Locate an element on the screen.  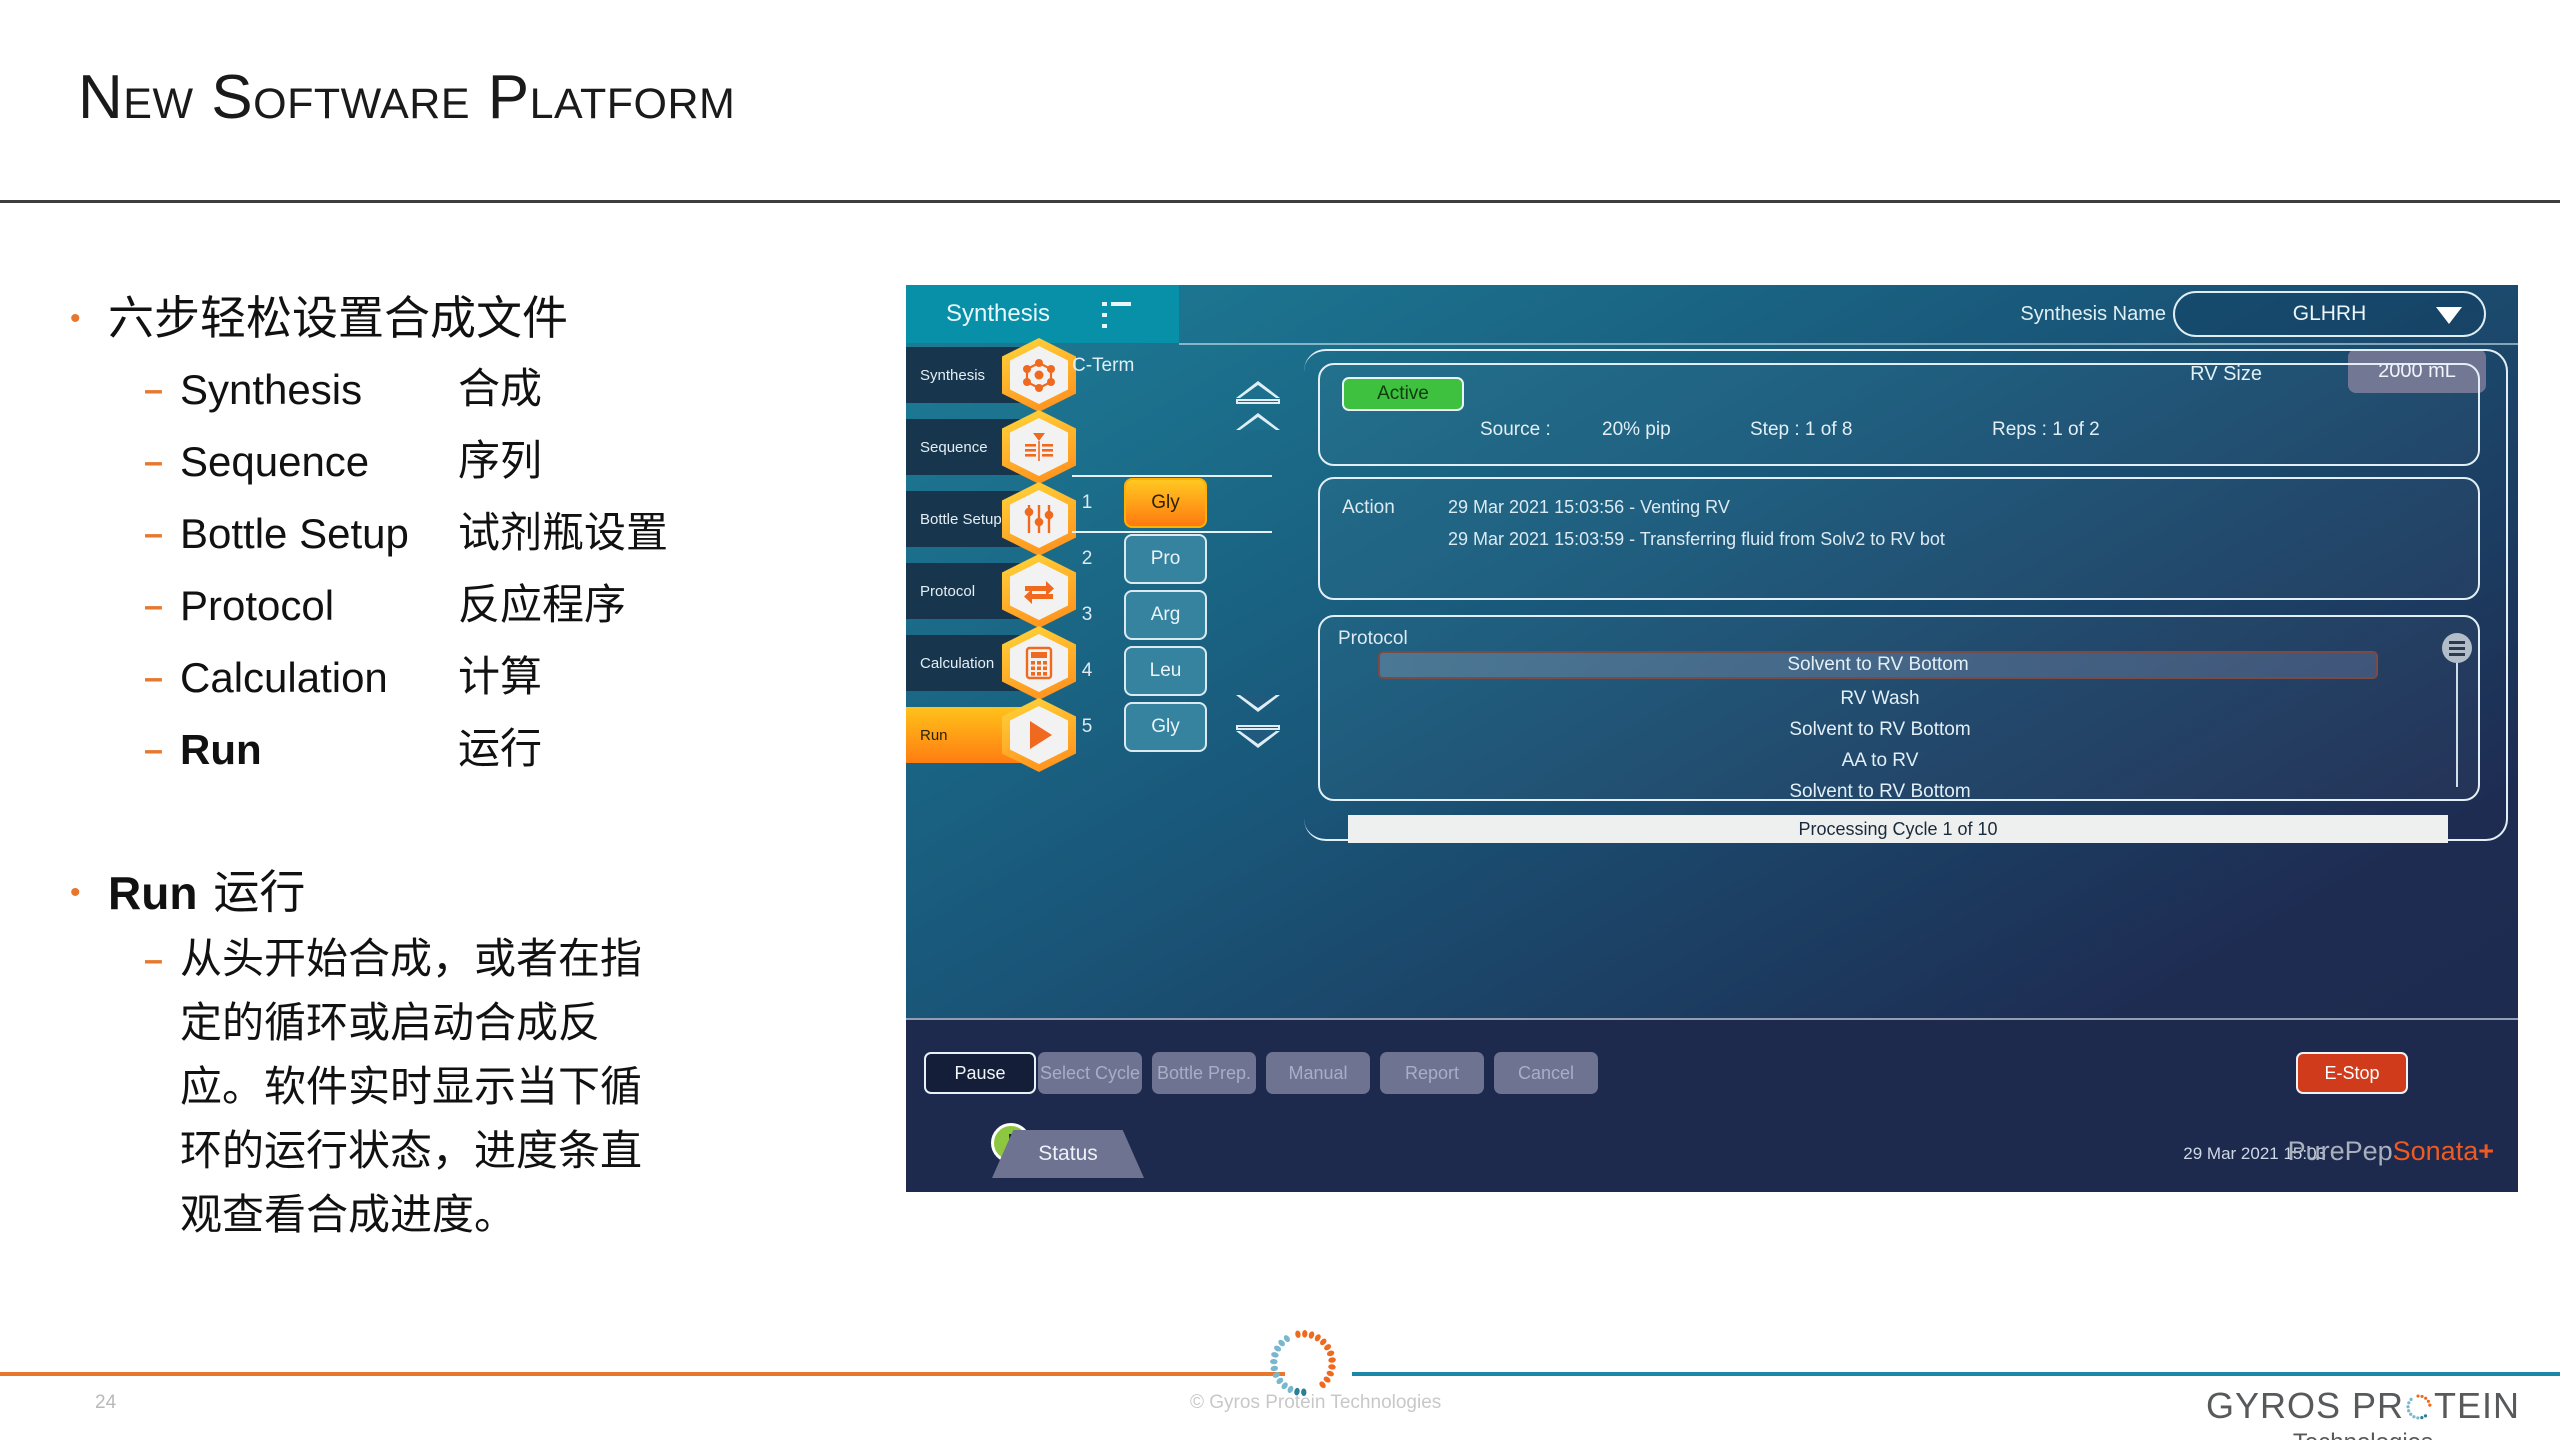
gyros-protein-logo: GYROS PRTEIN Technologies is located at coordinates (2363, 1412).